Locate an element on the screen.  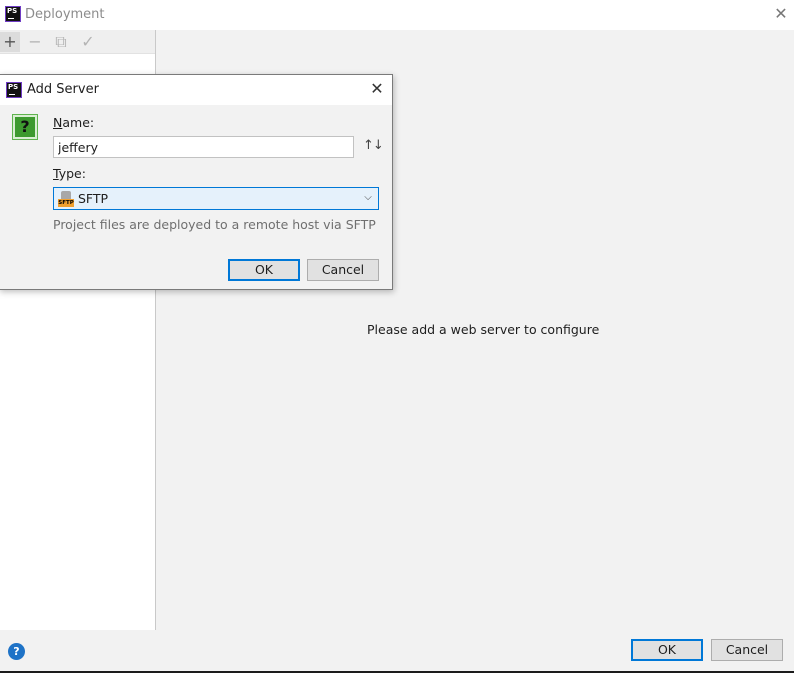
ok-button: OK is located at coordinates (667, 650).